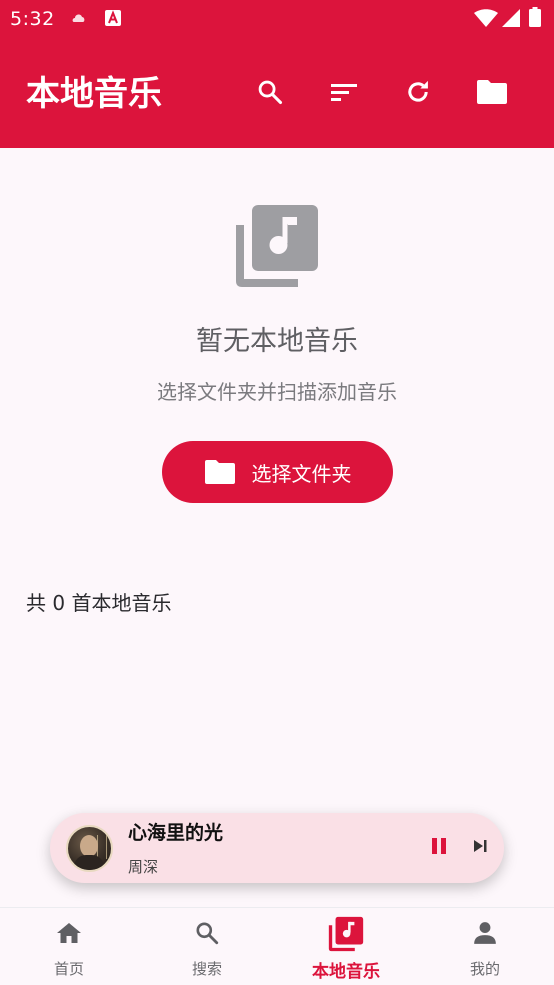 The width and height of the screenshot is (554, 985). Describe the element at coordinates (277, 392) in the screenshot. I see `empty-subtitle: 选择文件夹并扫描添加音乐` at that location.